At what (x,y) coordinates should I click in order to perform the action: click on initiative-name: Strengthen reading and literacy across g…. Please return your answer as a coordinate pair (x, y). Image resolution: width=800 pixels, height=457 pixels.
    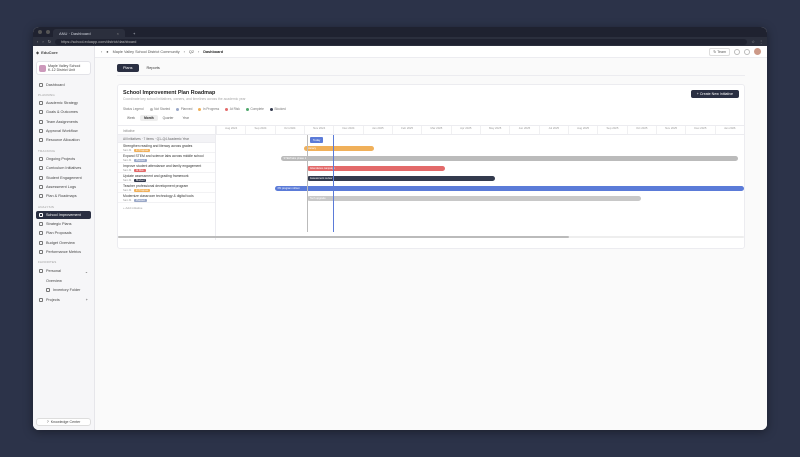
    Looking at the image, I should click on (158, 146).